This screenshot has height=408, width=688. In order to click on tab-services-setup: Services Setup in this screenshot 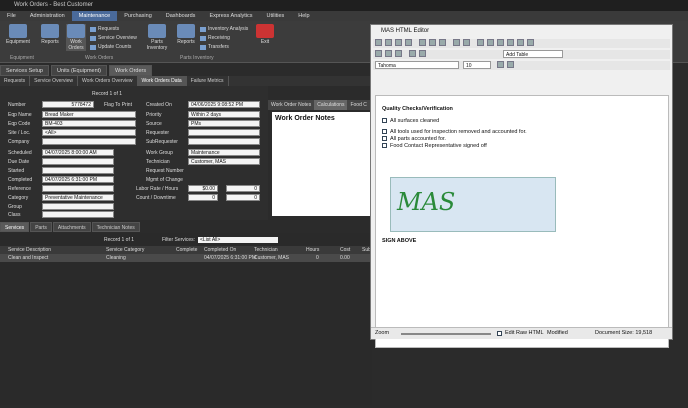, I will do `click(24, 70)`.